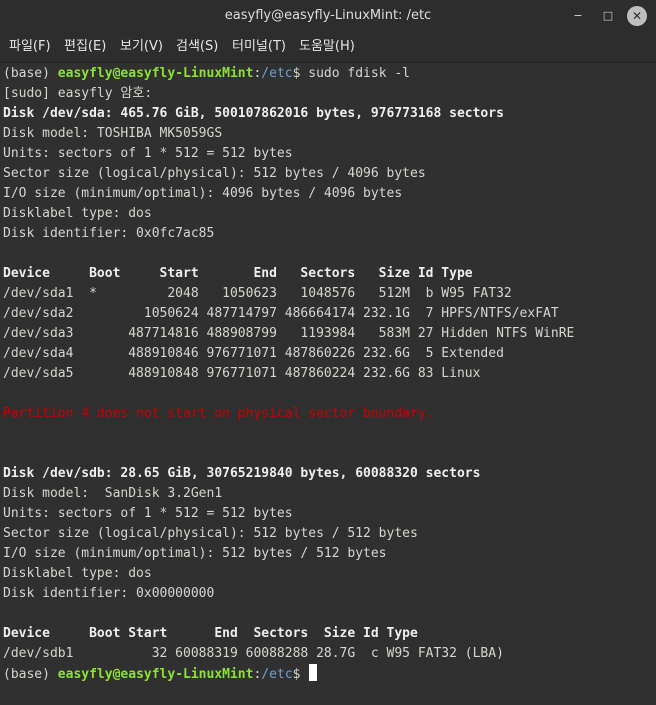 The height and width of the screenshot is (705, 656). What do you see at coordinates (85, 47) in the screenshot?
I see `menu-edit: 편집(E)` at bounding box center [85, 47].